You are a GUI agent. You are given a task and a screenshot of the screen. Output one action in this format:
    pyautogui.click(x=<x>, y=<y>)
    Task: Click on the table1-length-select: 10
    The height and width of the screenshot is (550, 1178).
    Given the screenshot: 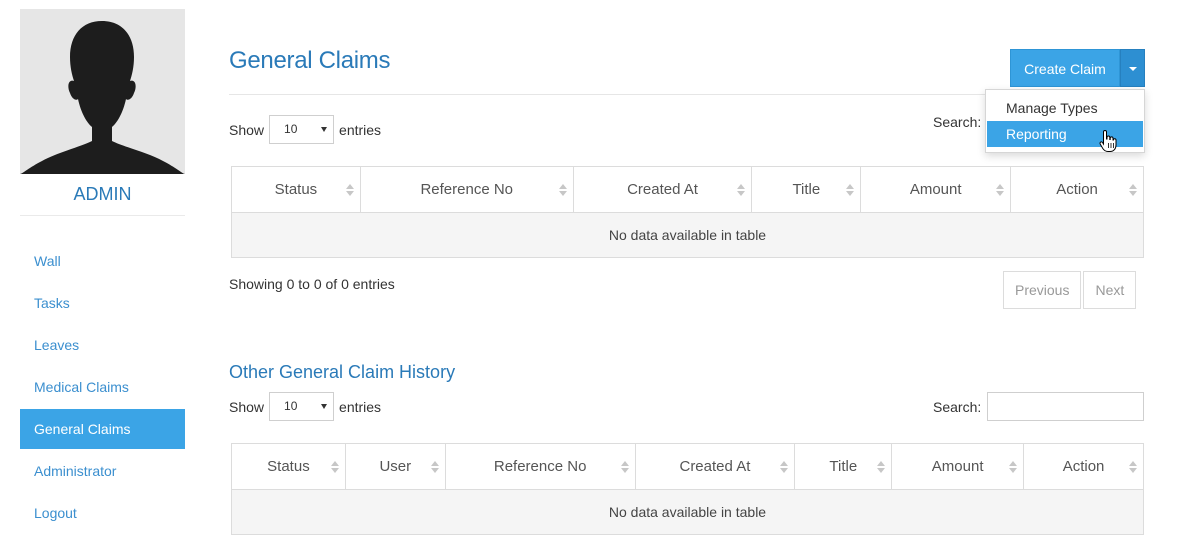 What is the action you would take?
    pyautogui.click(x=302, y=129)
    